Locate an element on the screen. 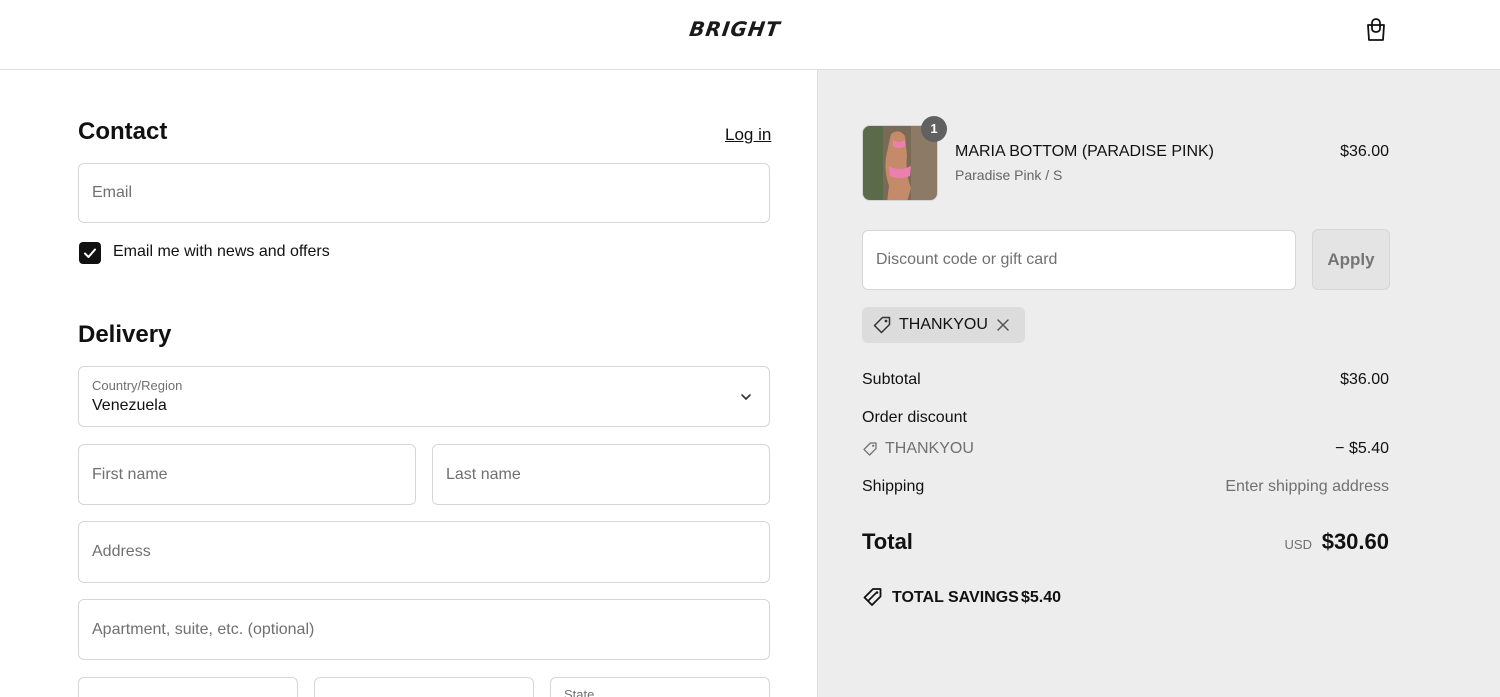 The height and width of the screenshot is (697, 1500). discount-tag-icon is located at coordinates (870, 449).